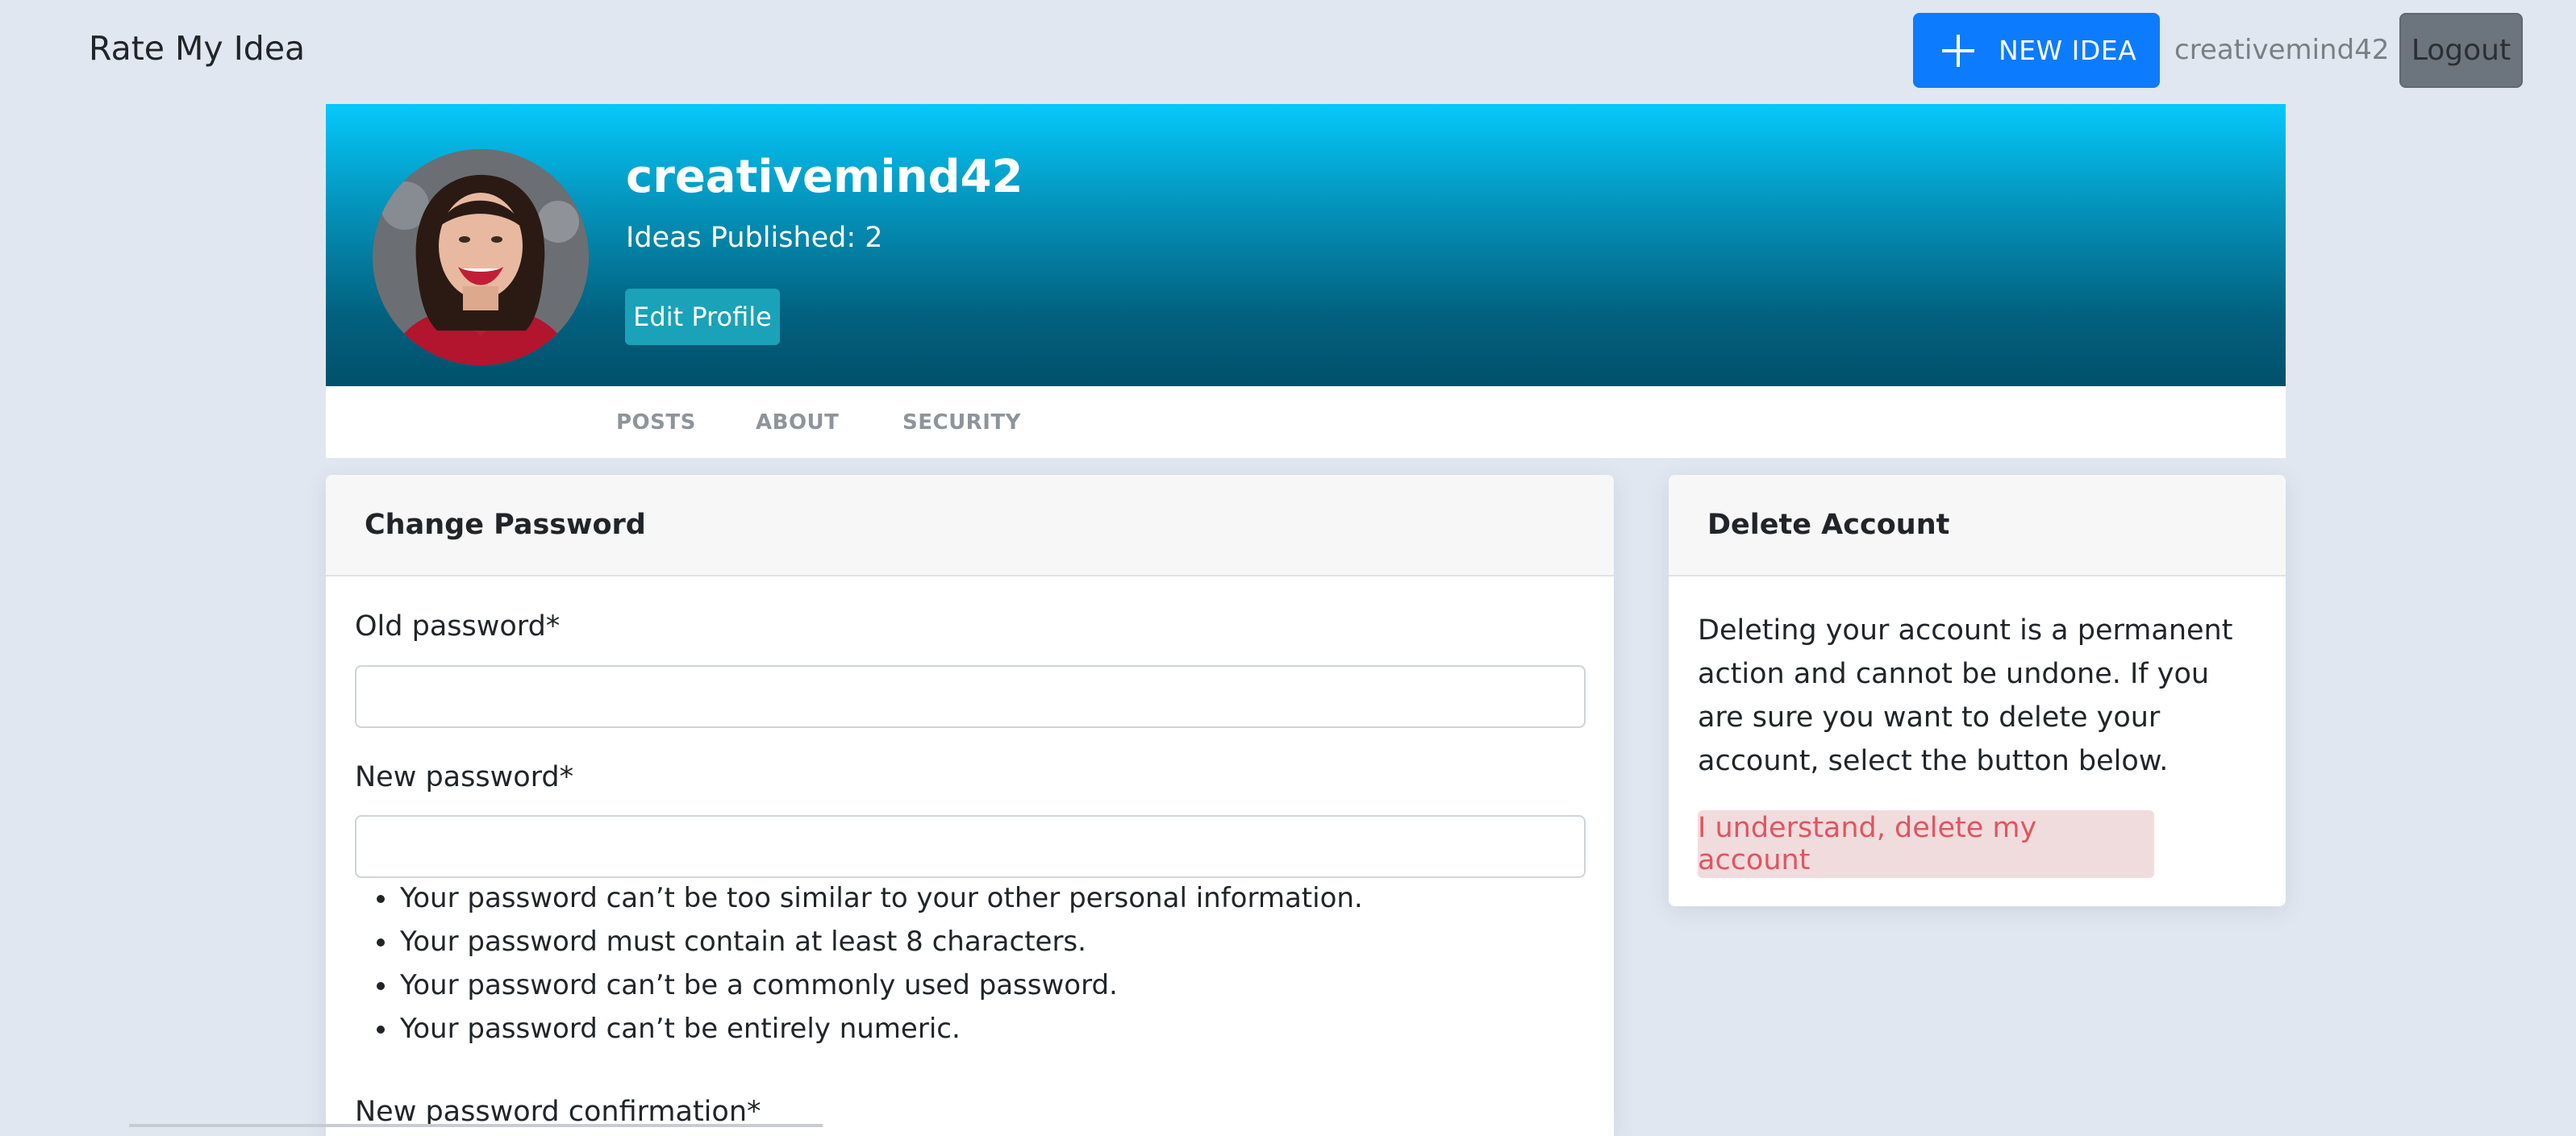 The height and width of the screenshot is (1136, 2576). What do you see at coordinates (1926, 844) in the screenshot?
I see `delete-account-button: I understand, delete my account` at bounding box center [1926, 844].